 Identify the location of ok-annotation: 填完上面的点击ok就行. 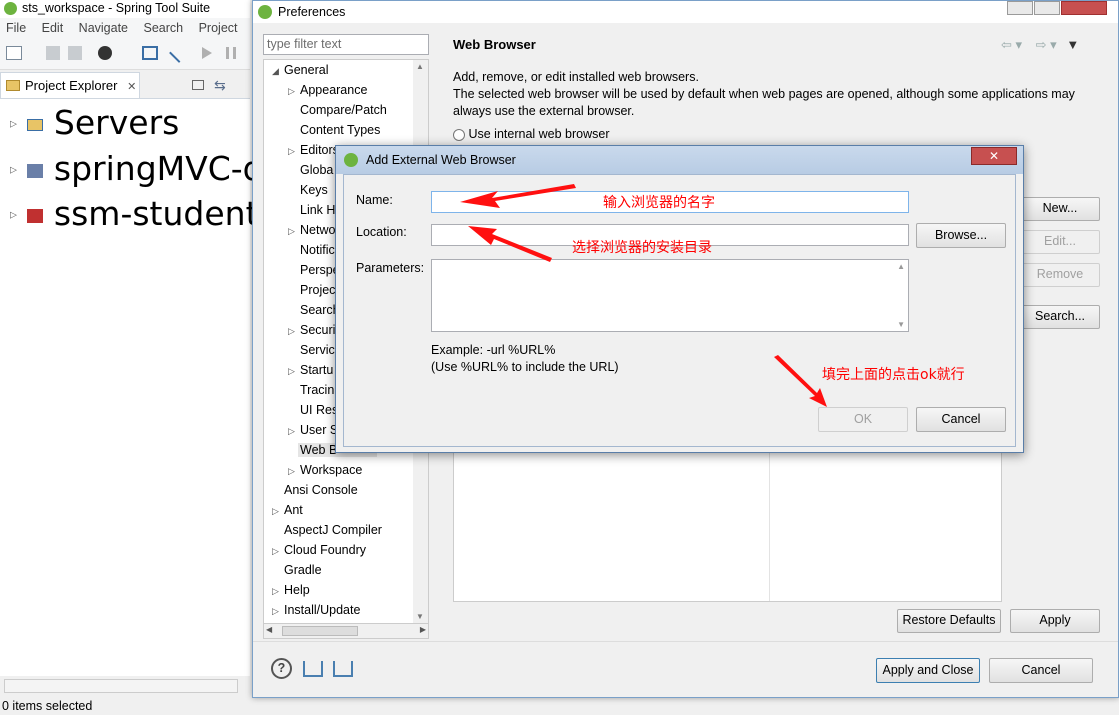
(893, 375).